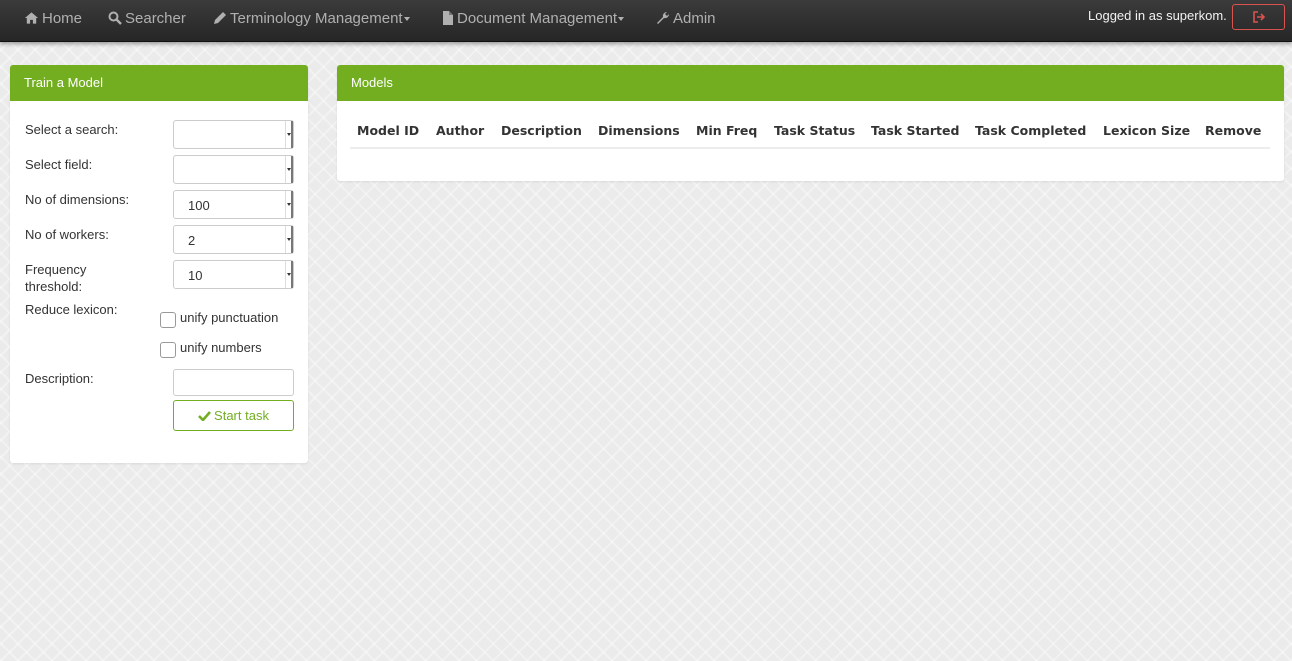 The image size is (1292, 661). I want to click on nav-home: Home, so click(53, 19).